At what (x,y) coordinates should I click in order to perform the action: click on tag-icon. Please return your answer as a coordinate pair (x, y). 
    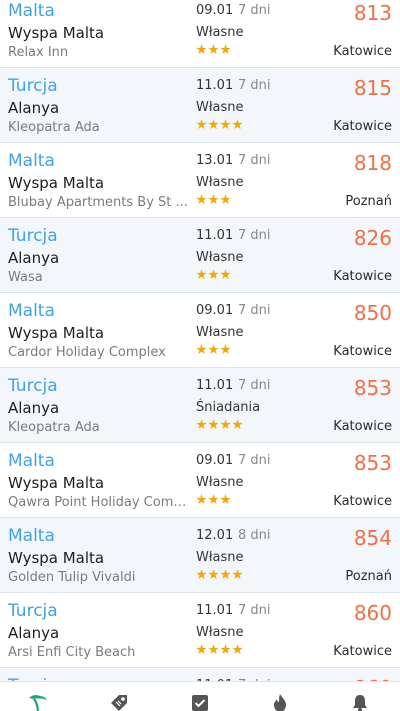
    Looking at the image, I should click on (119, 701).